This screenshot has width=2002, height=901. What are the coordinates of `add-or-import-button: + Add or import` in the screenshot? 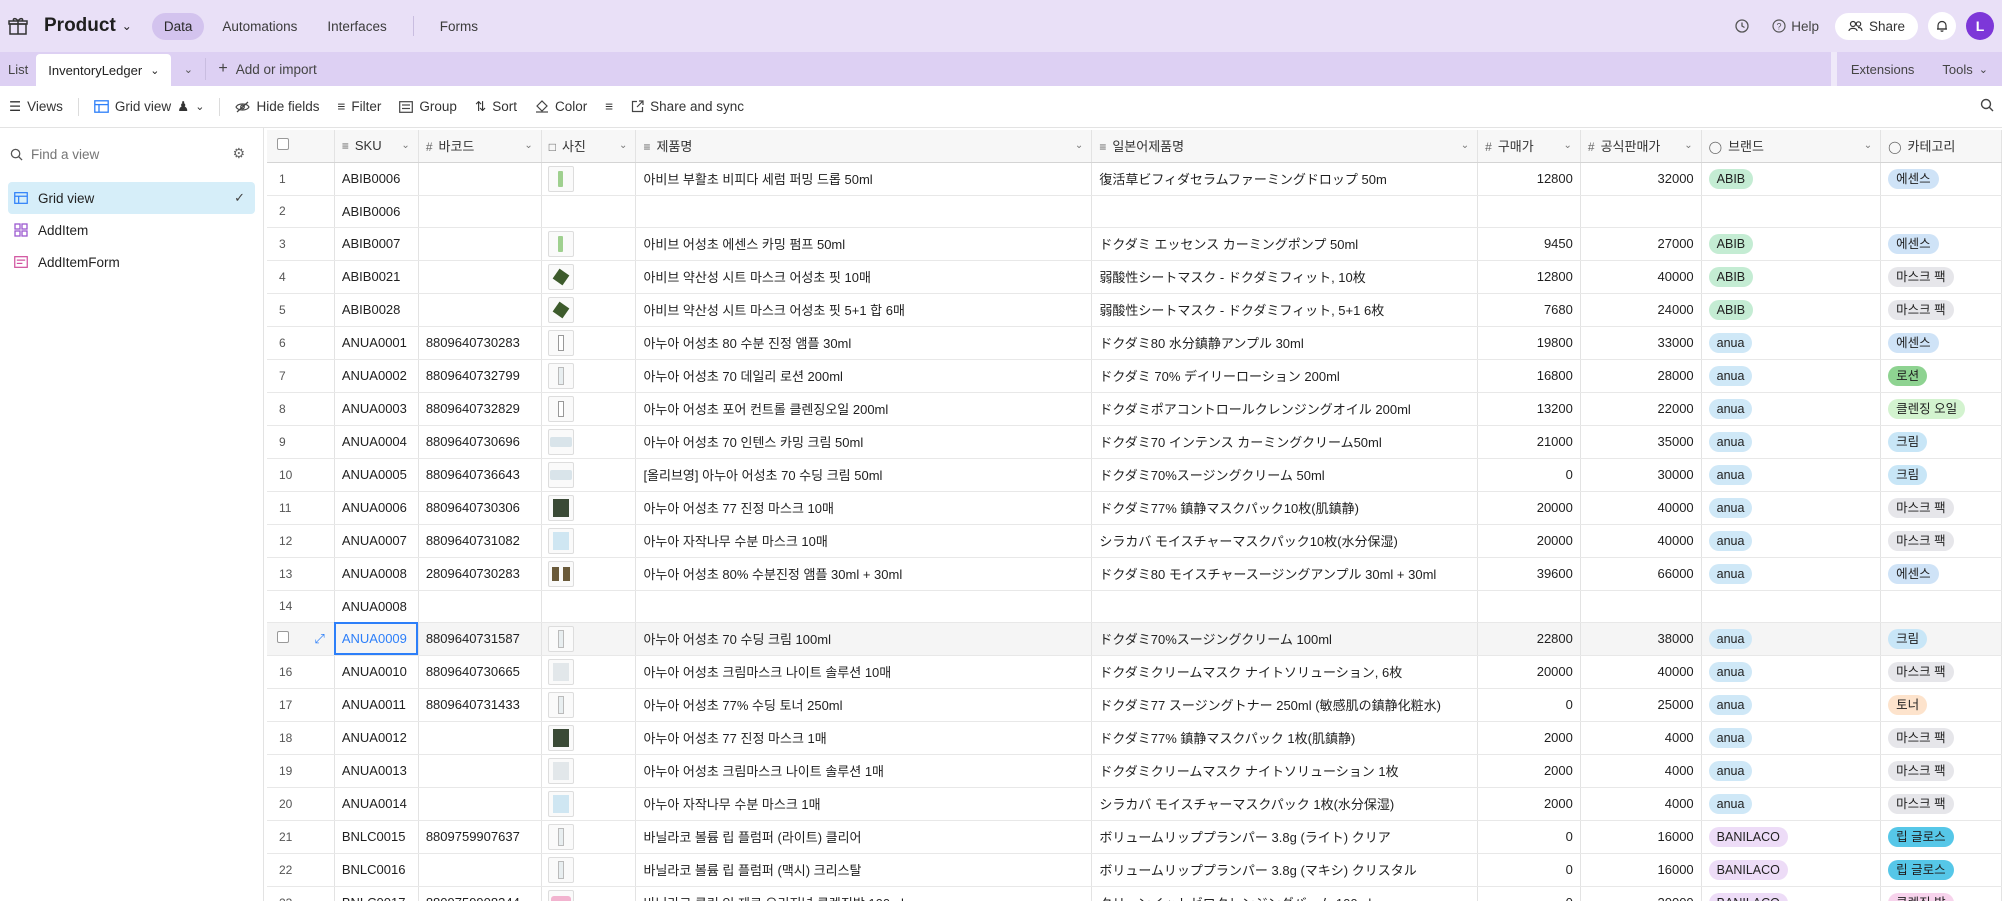 It's located at (266, 69).